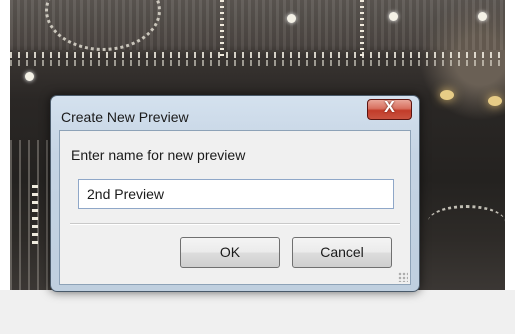 The image size is (515, 334). I want to click on prompt-label: Enter name for new preview, so click(158, 155).